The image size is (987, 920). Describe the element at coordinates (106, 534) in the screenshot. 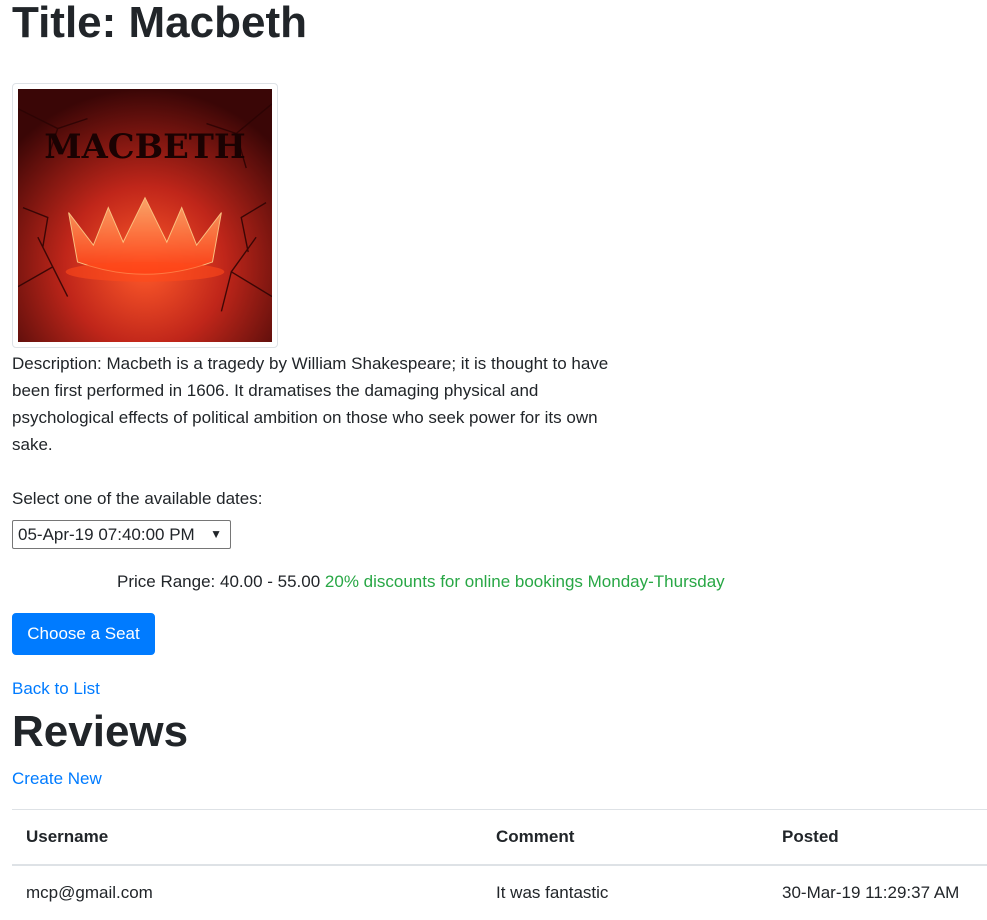

I see `date-select-value: 05-Apr-19 07:40:00 PM` at that location.